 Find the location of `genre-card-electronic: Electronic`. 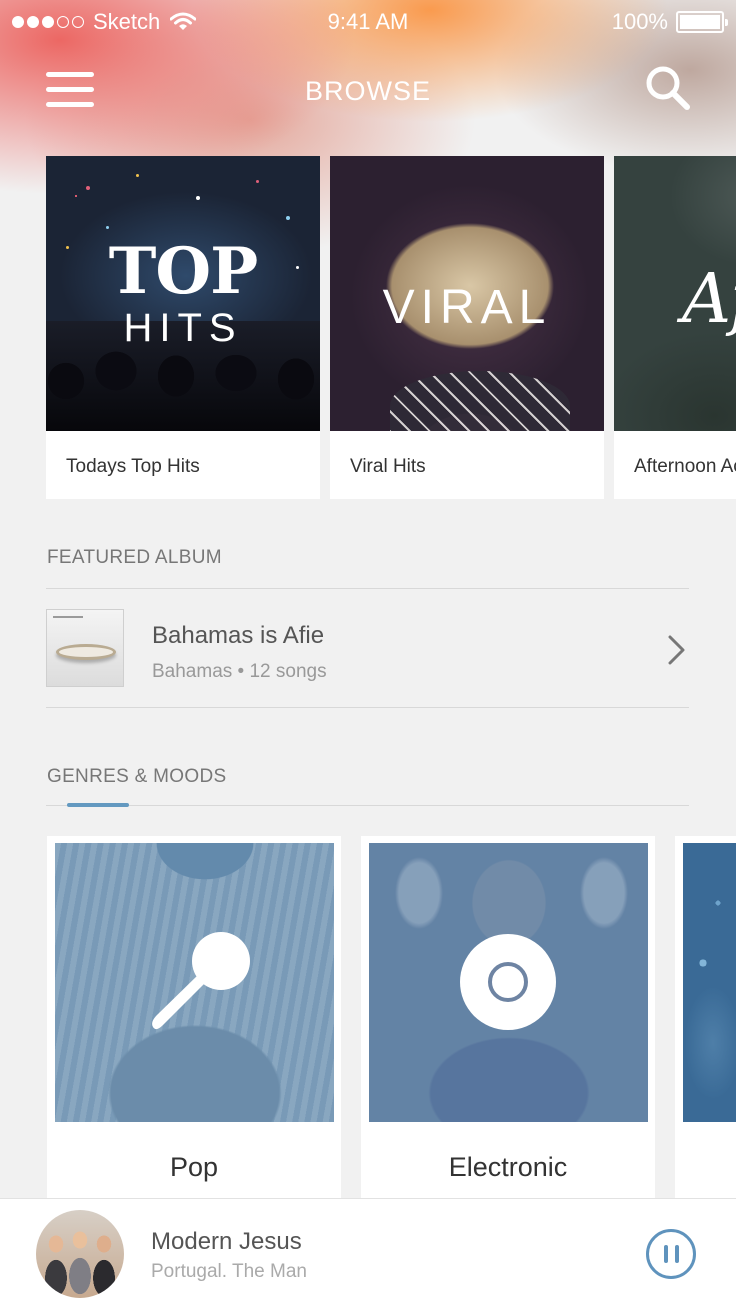

genre-card-electronic: Electronic is located at coordinates (508, 1018).